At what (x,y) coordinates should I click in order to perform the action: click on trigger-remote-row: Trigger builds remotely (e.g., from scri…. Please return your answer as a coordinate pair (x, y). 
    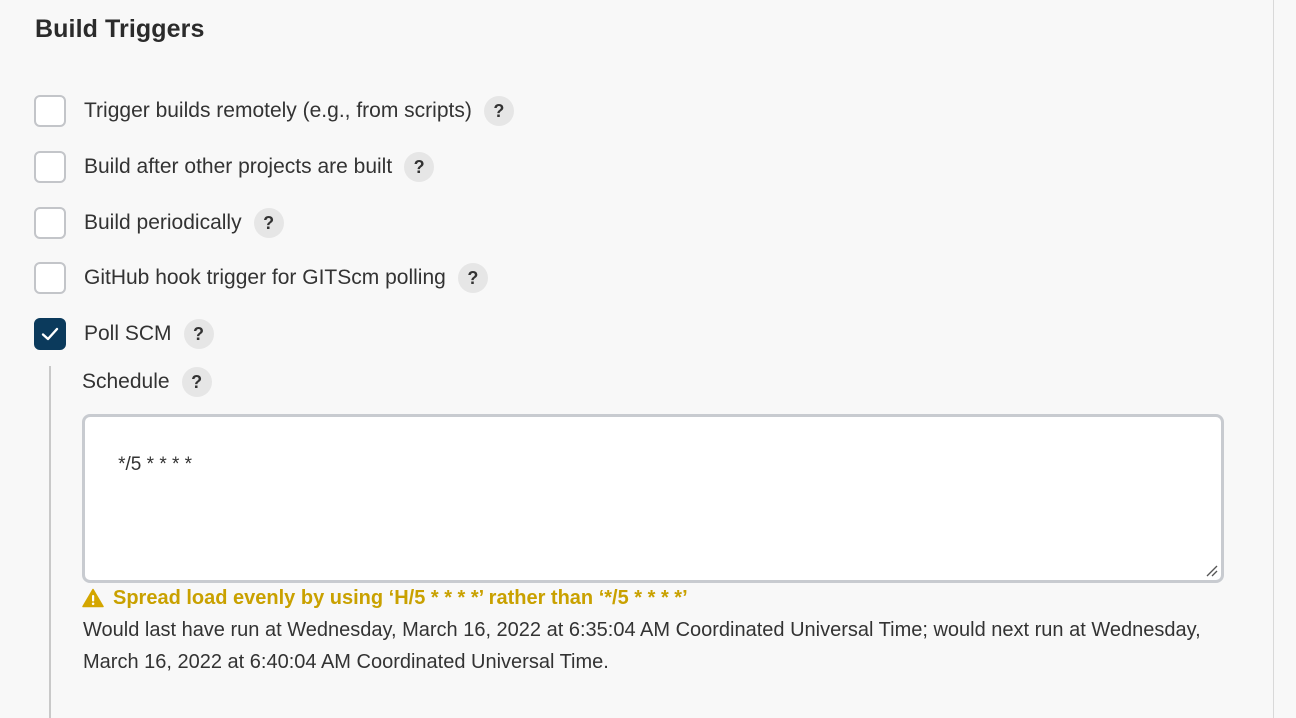
    Looking at the image, I should click on (274, 111).